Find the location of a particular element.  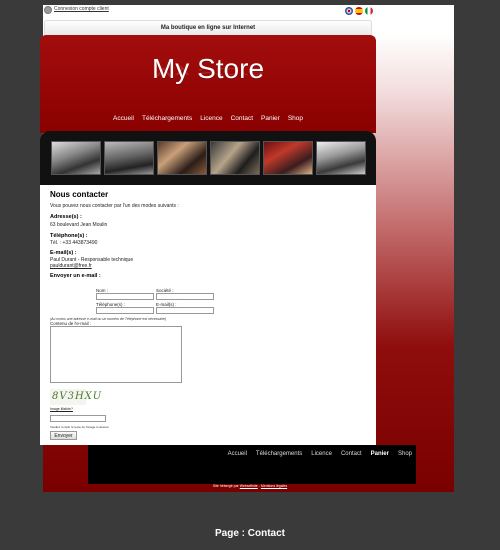

flag-english-icon is located at coordinates (349, 11).